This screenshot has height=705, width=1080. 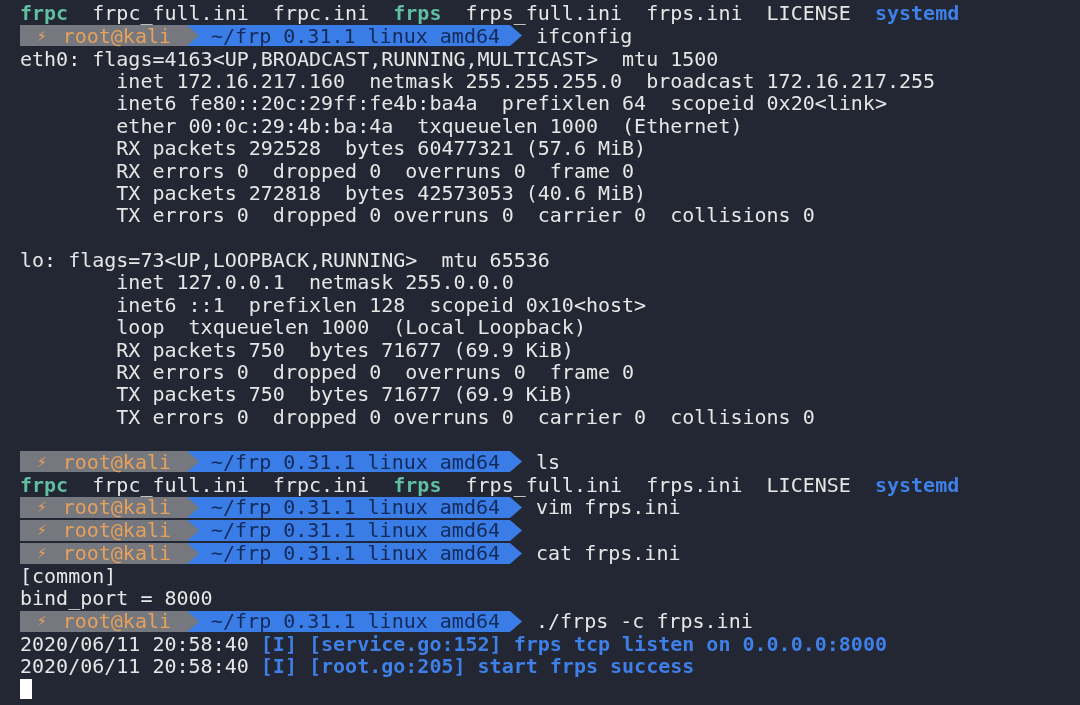 What do you see at coordinates (344, 349) in the screenshot?
I see `output-text: RX packets 750 bytes 71677 (69.9 KiB)` at bounding box center [344, 349].